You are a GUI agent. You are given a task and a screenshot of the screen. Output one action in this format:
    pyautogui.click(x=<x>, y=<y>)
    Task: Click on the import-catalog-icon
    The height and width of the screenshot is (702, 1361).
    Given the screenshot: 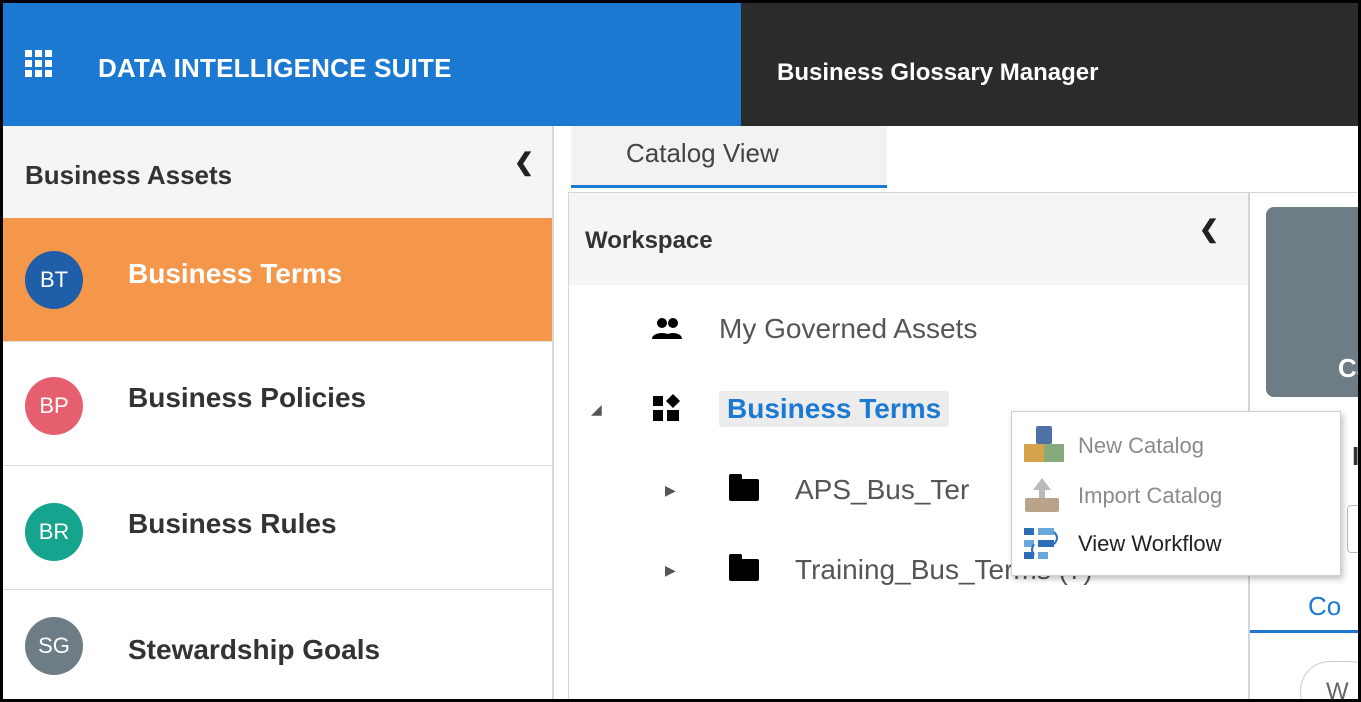 What is the action you would take?
    pyautogui.click(x=1043, y=496)
    